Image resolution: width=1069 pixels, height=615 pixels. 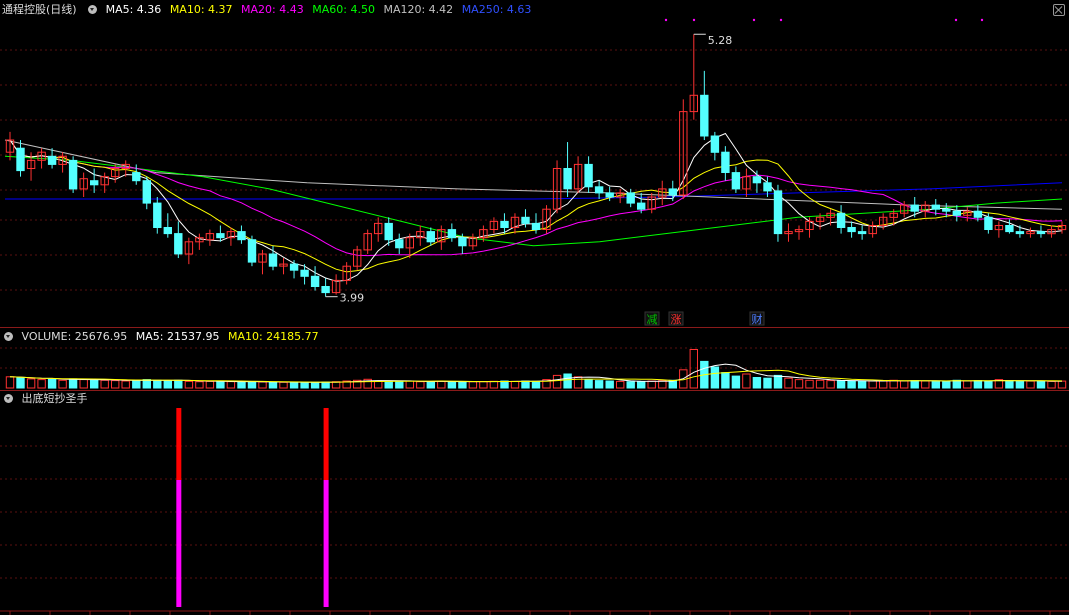 What do you see at coordinates (54, 398) in the screenshot?
I see `indicator-title: 出底短抄圣手` at bounding box center [54, 398].